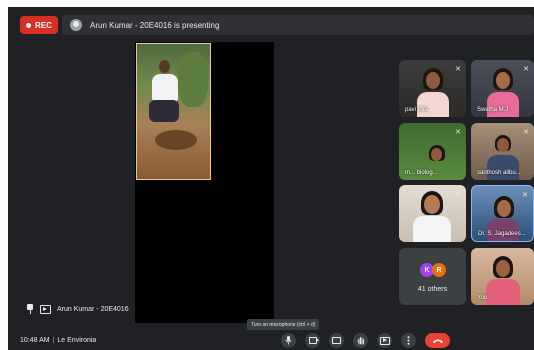 The width and height of the screenshot is (534, 350). I want to click on self-tile: You, so click(502, 276).